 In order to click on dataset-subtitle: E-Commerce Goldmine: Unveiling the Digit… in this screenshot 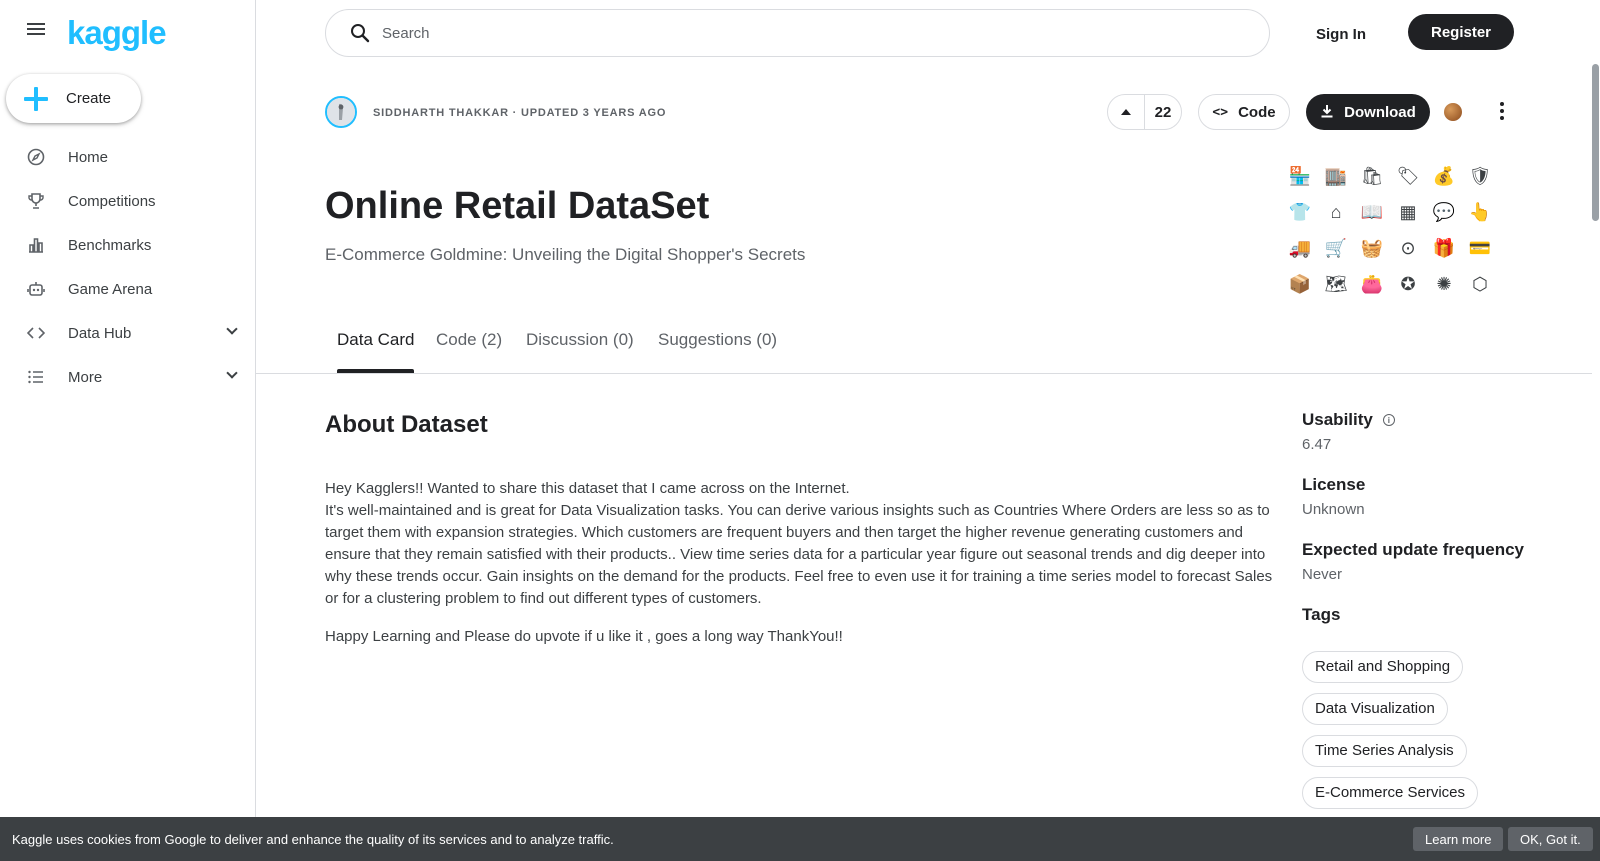, I will do `click(565, 254)`.